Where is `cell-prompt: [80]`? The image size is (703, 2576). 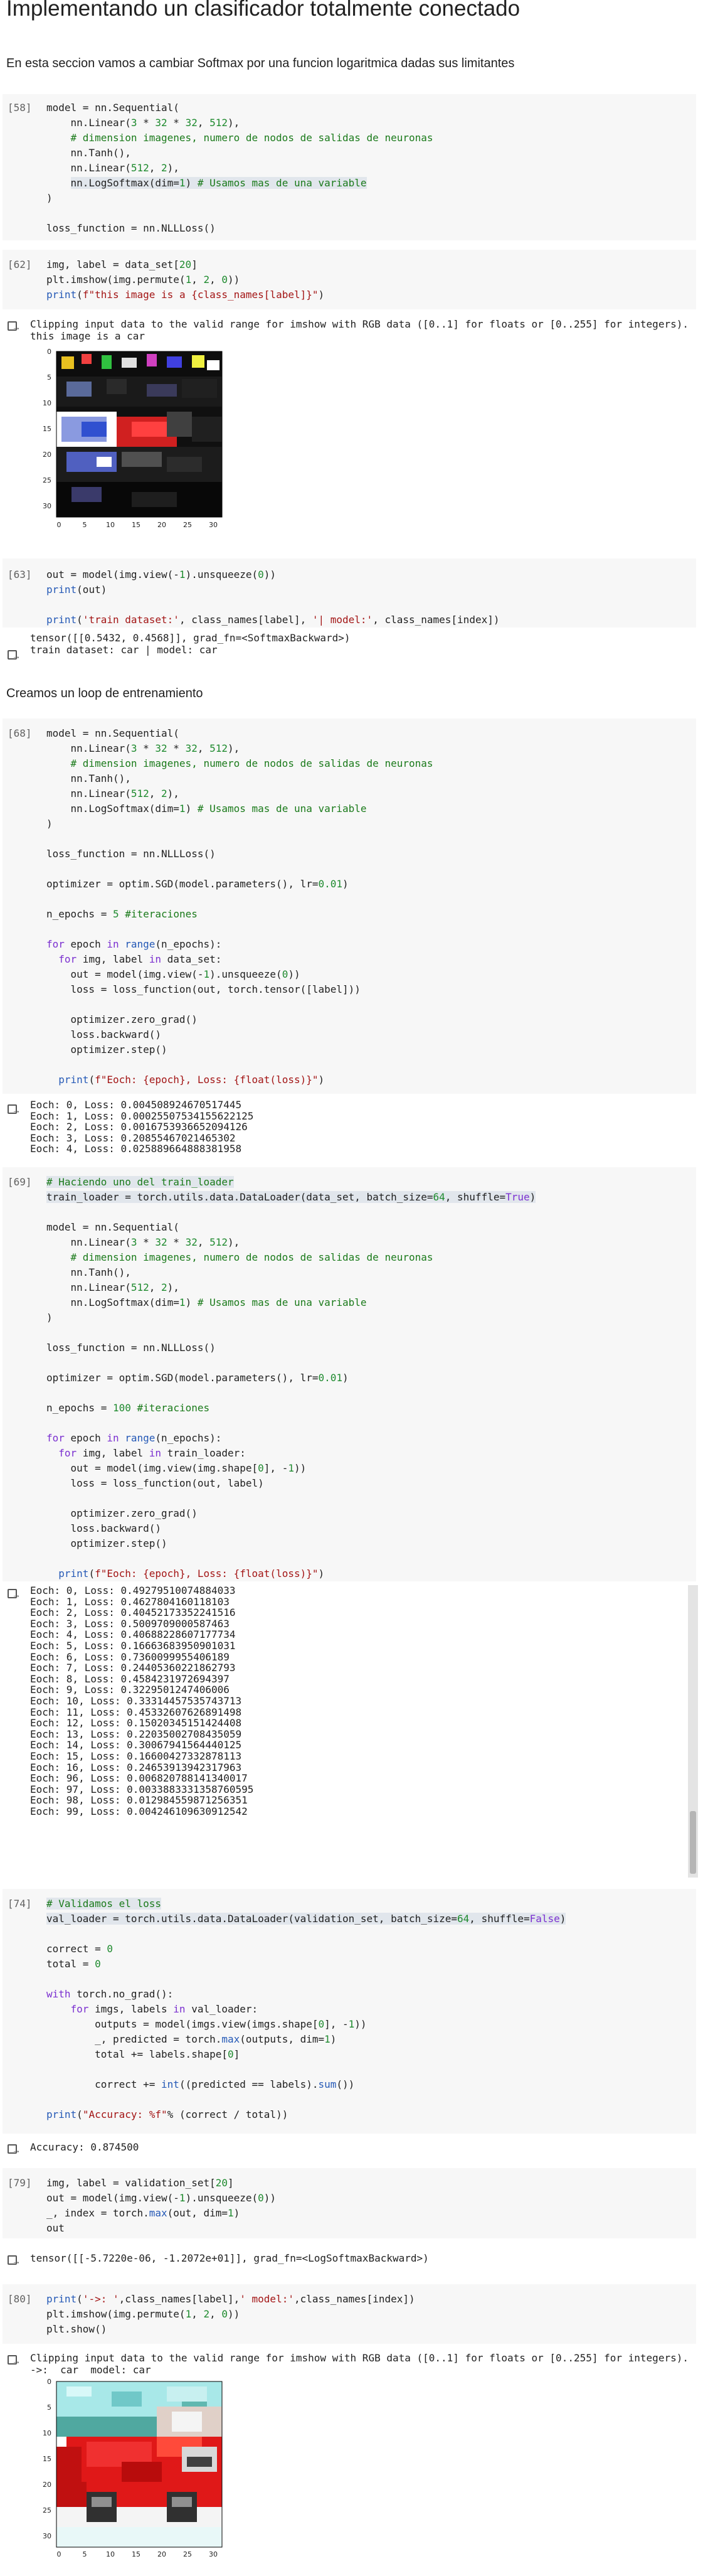 cell-prompt: [80] is located at coordinates (20, 2299).